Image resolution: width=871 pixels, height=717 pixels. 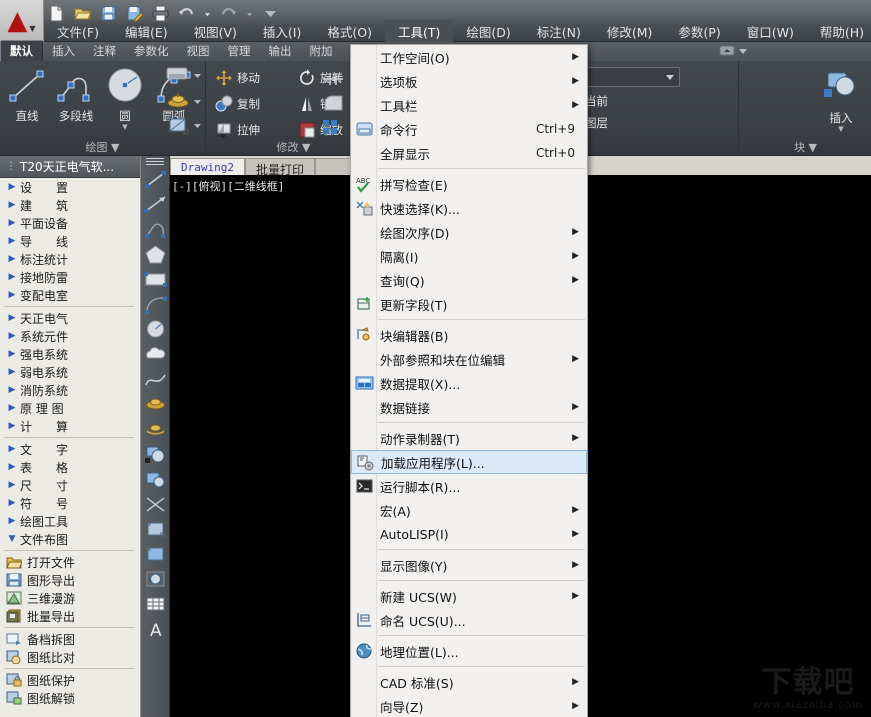 I want to click on menu-item: 工具栏 ▶, so click(x=469, y=105).